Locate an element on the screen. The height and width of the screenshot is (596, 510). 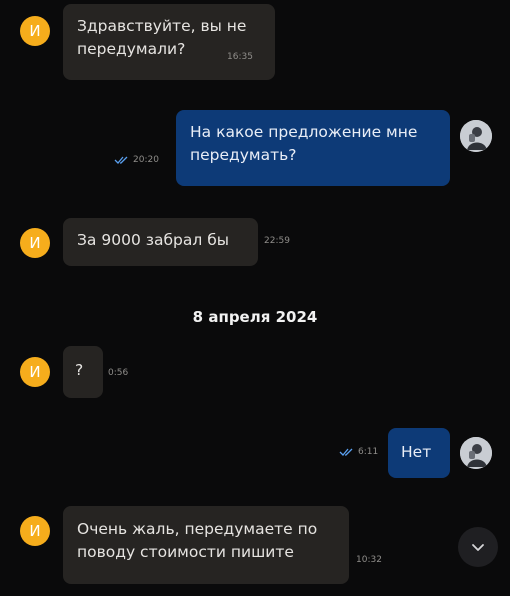
message-time: 10:32 is located at coordinates (369, 560).